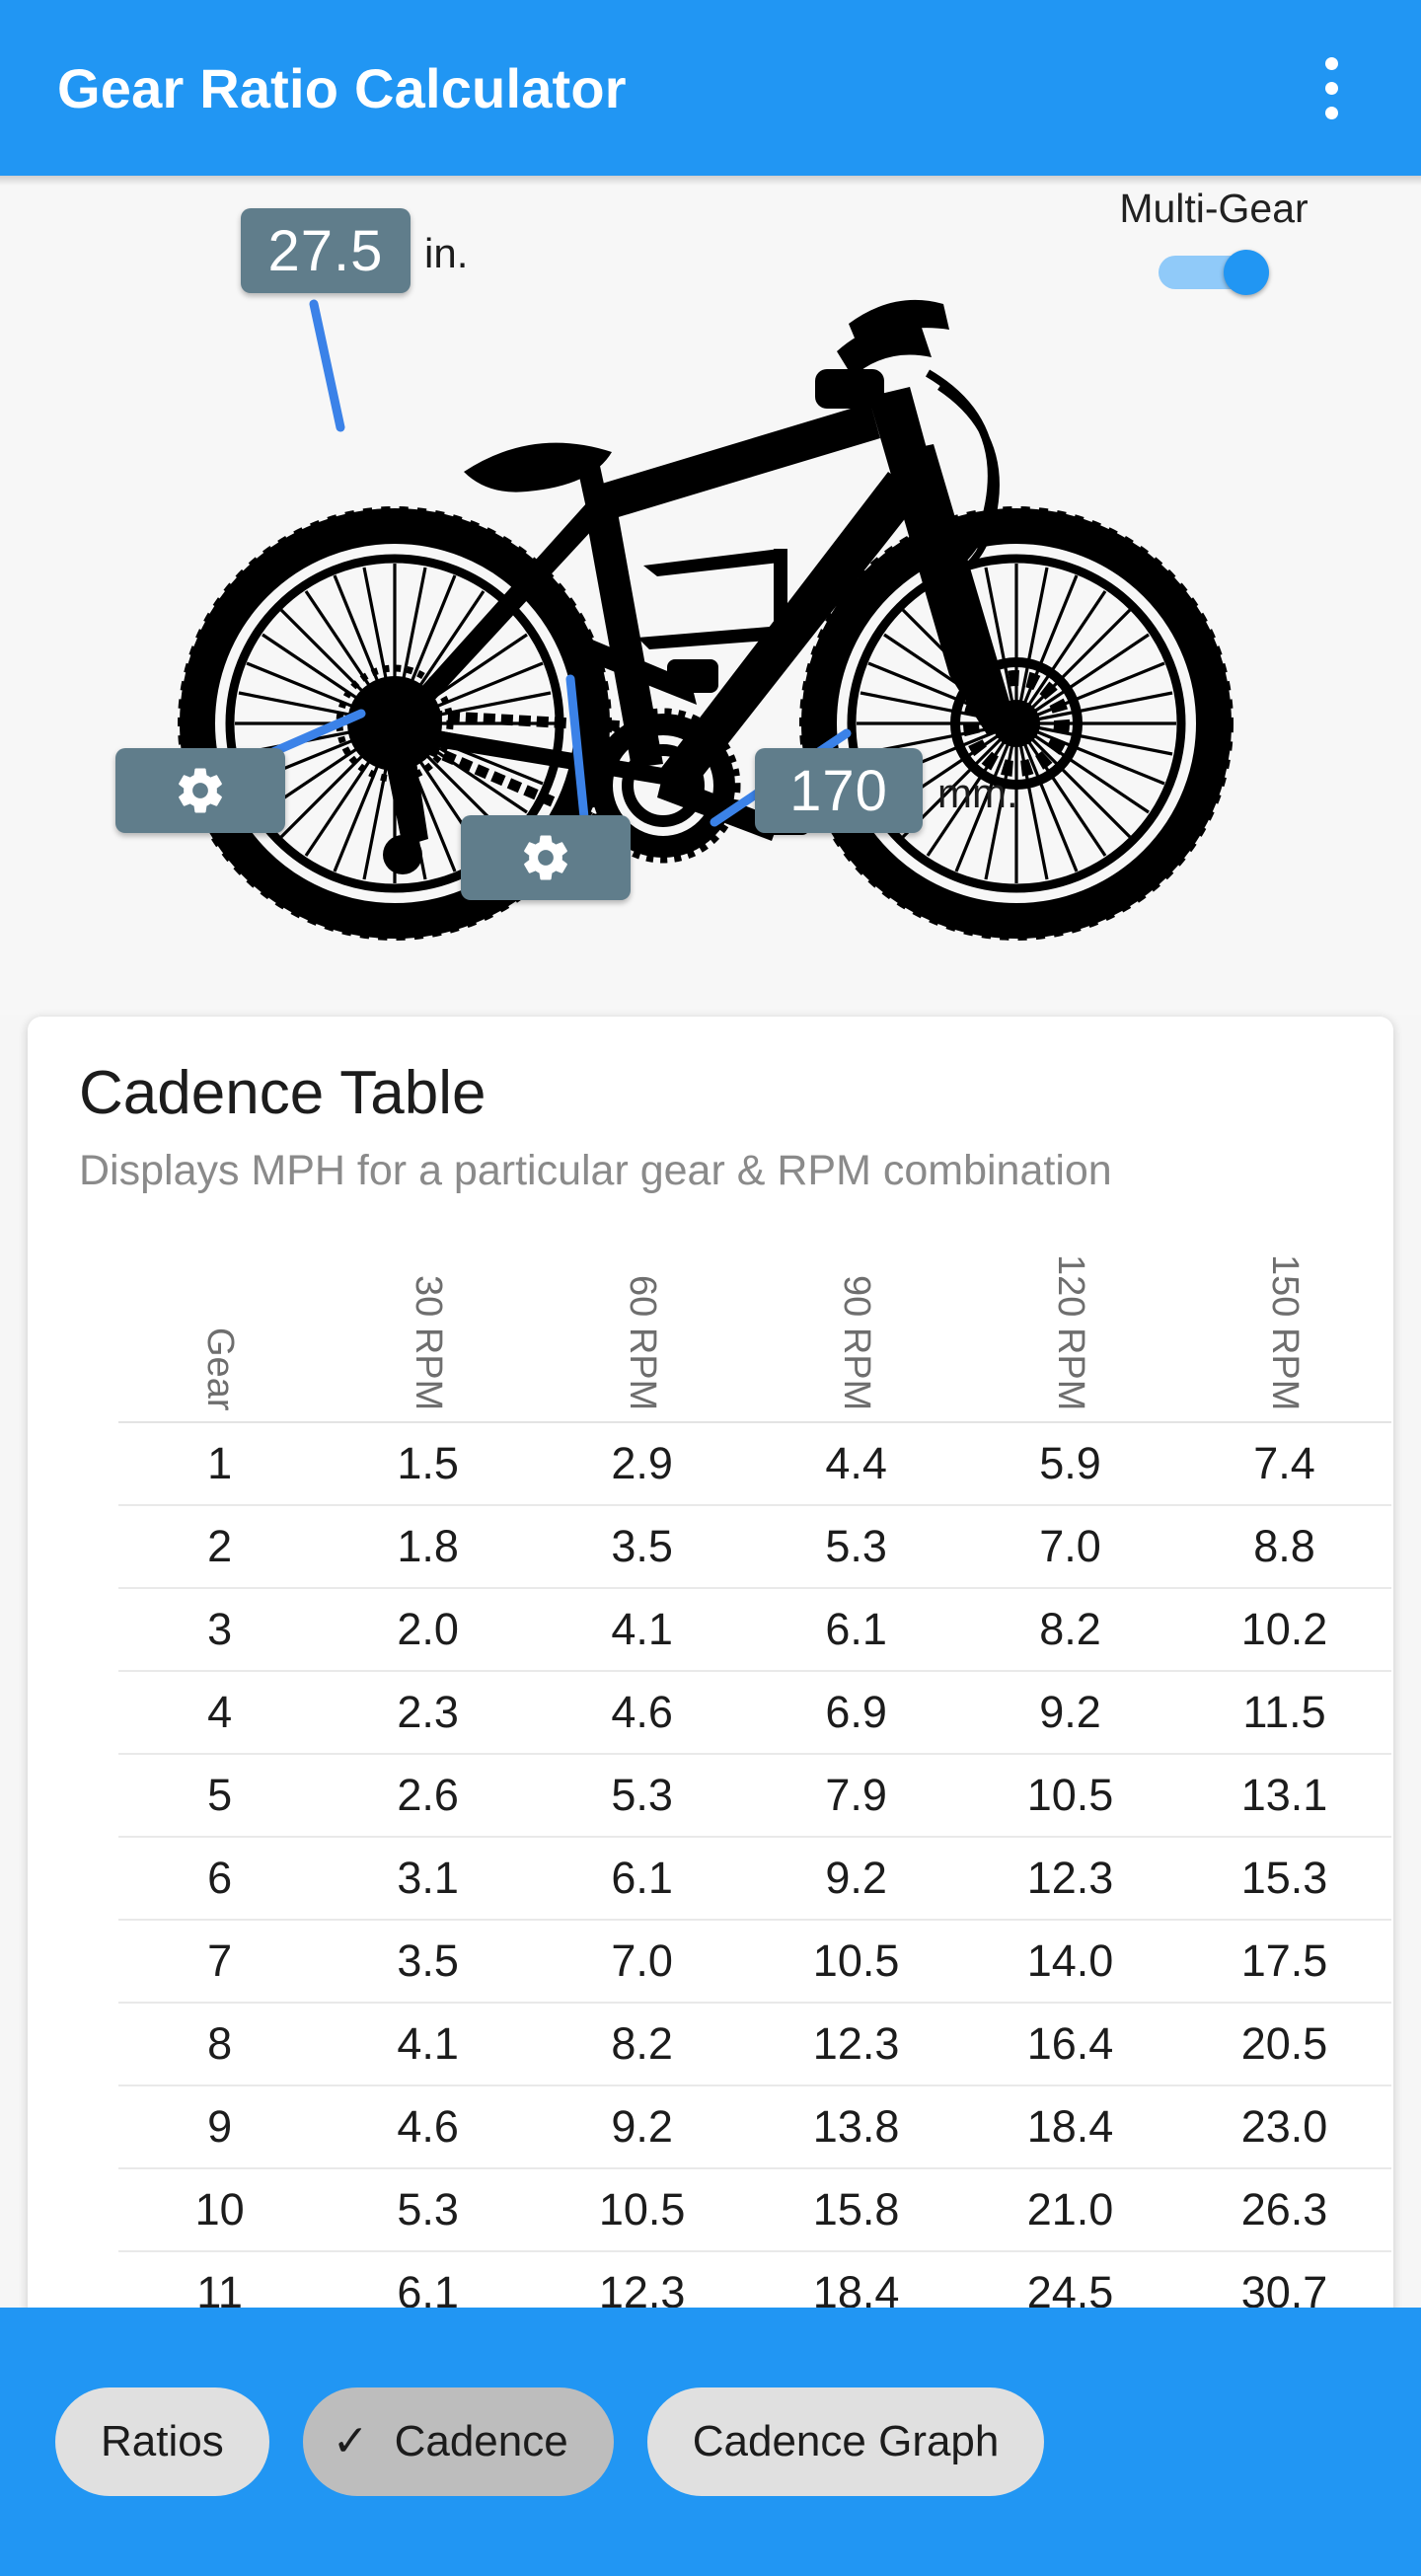  Describe the element at coordinates (856, 1321) in the screenshot. I see `column-header: 90 RPM` at that location.